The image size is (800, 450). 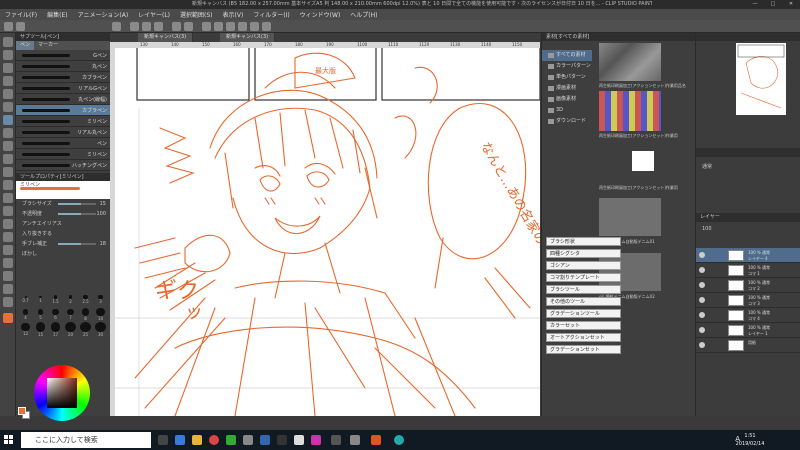 I want to click on operation-tool-icon, so click(x=8, y=68).